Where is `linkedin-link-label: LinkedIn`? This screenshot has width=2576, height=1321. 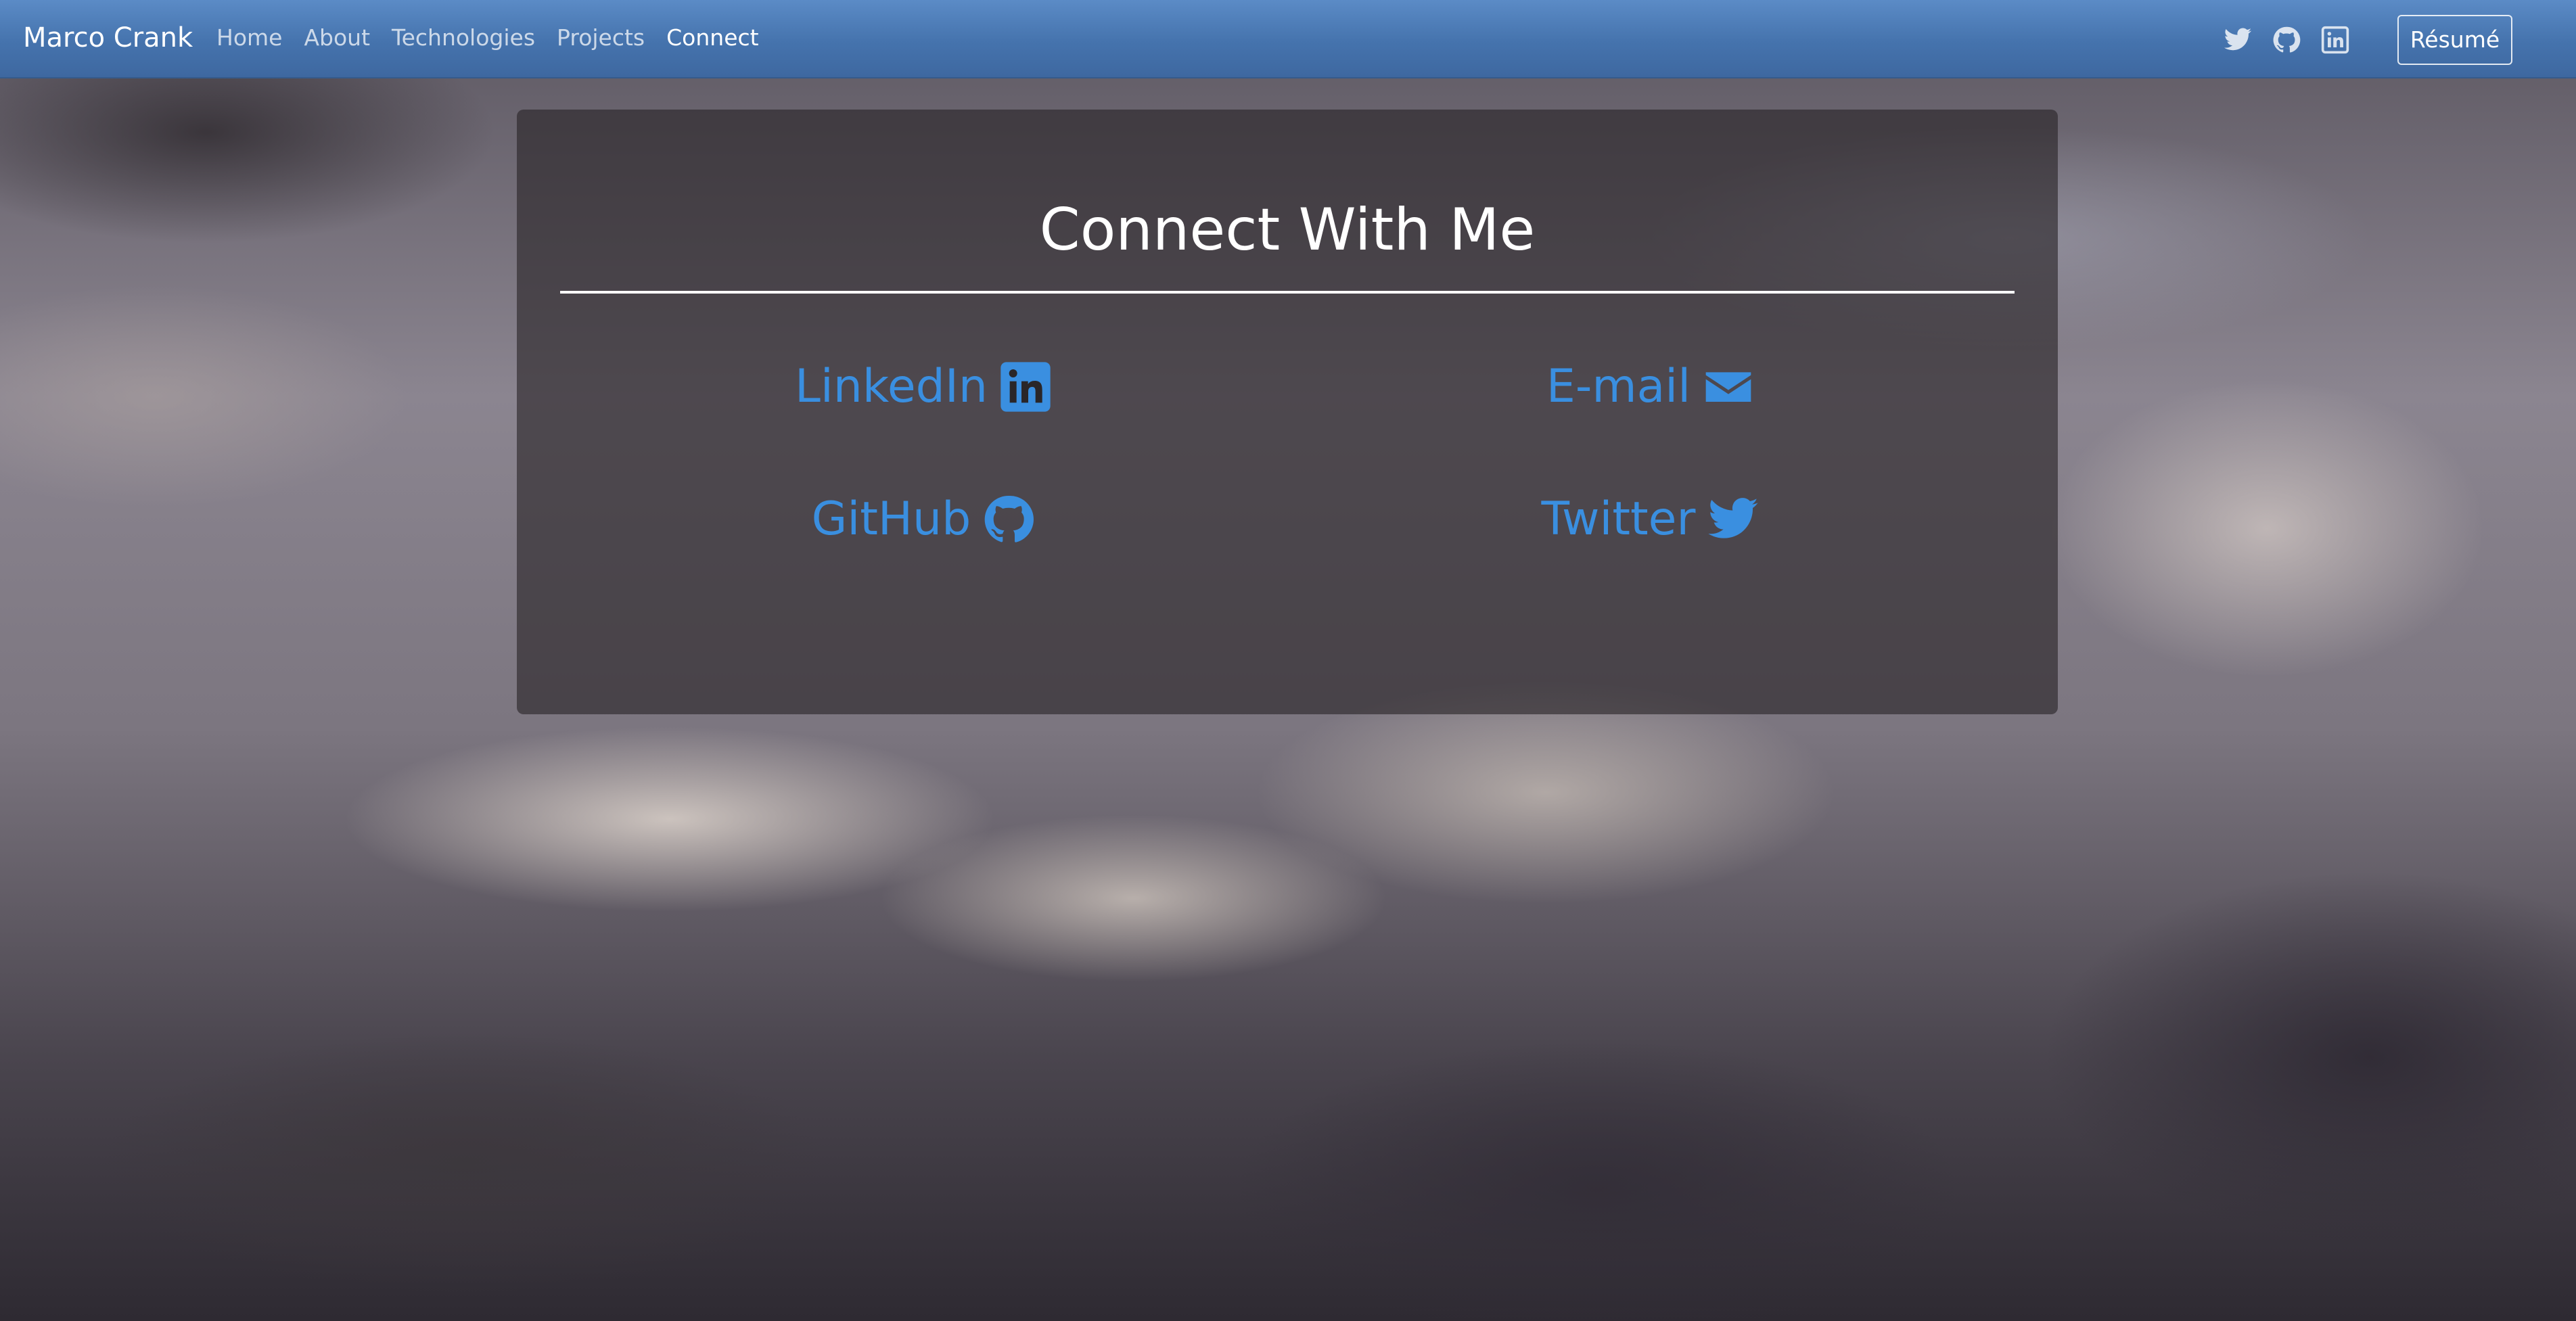
linkedin-link-label: LinkedIn is located at coordinates (891, 386).